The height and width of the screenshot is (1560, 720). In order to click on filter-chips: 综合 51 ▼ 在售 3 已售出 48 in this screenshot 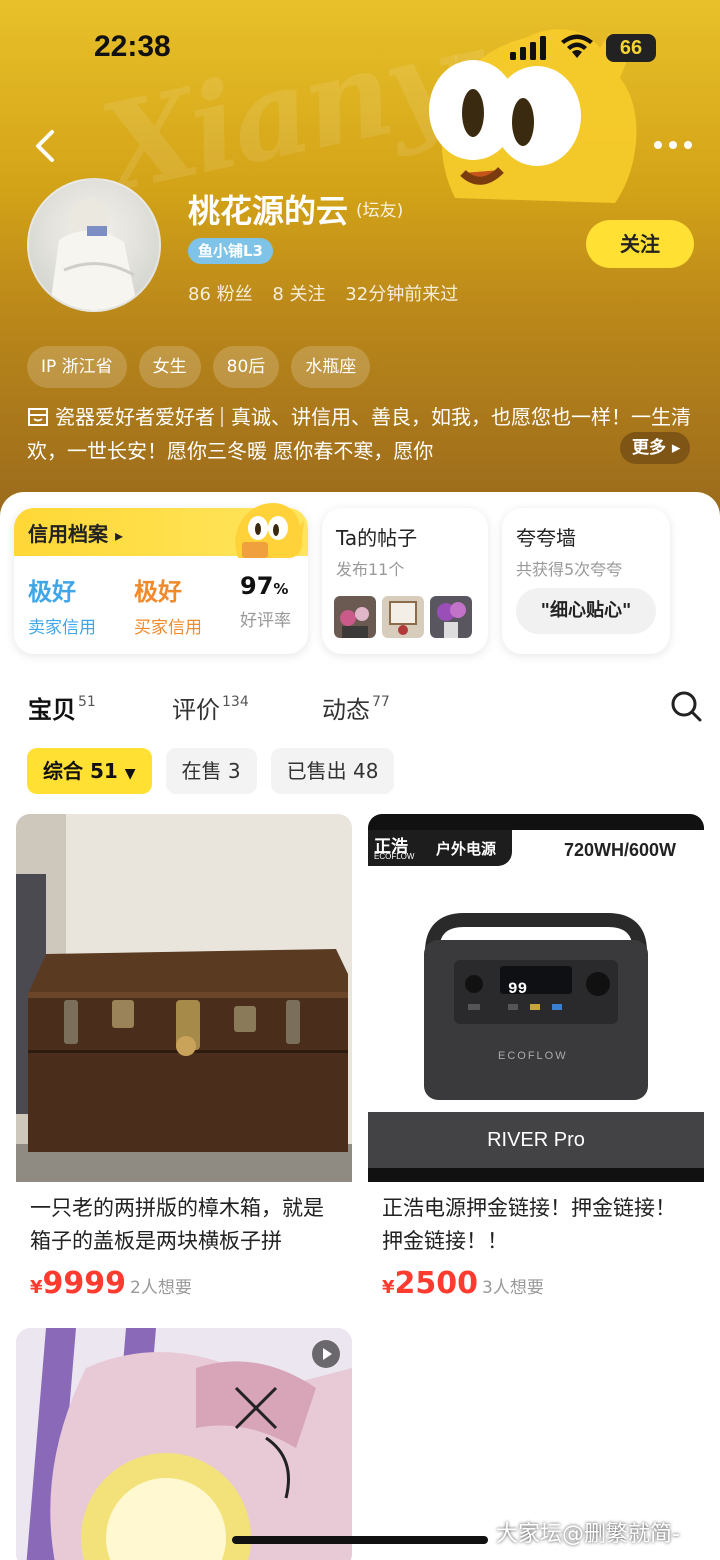, I will do `click(211, 771)`.